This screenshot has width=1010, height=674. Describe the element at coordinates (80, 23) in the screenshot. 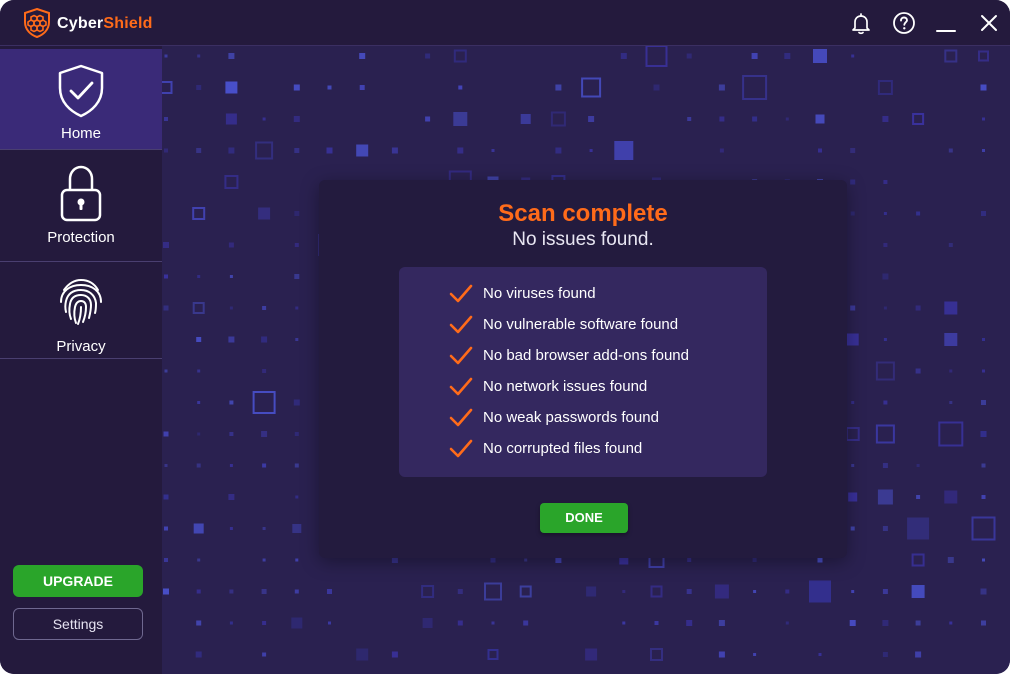

I see `brand-part-1: Cyber` at that location.